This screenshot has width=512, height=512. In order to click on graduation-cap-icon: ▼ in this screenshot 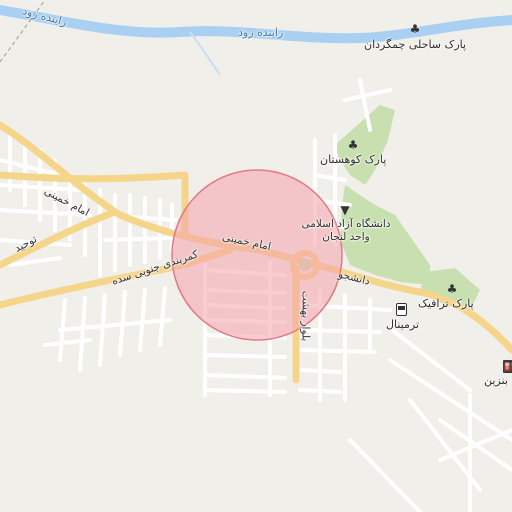, I will do `click(345, 210)`.